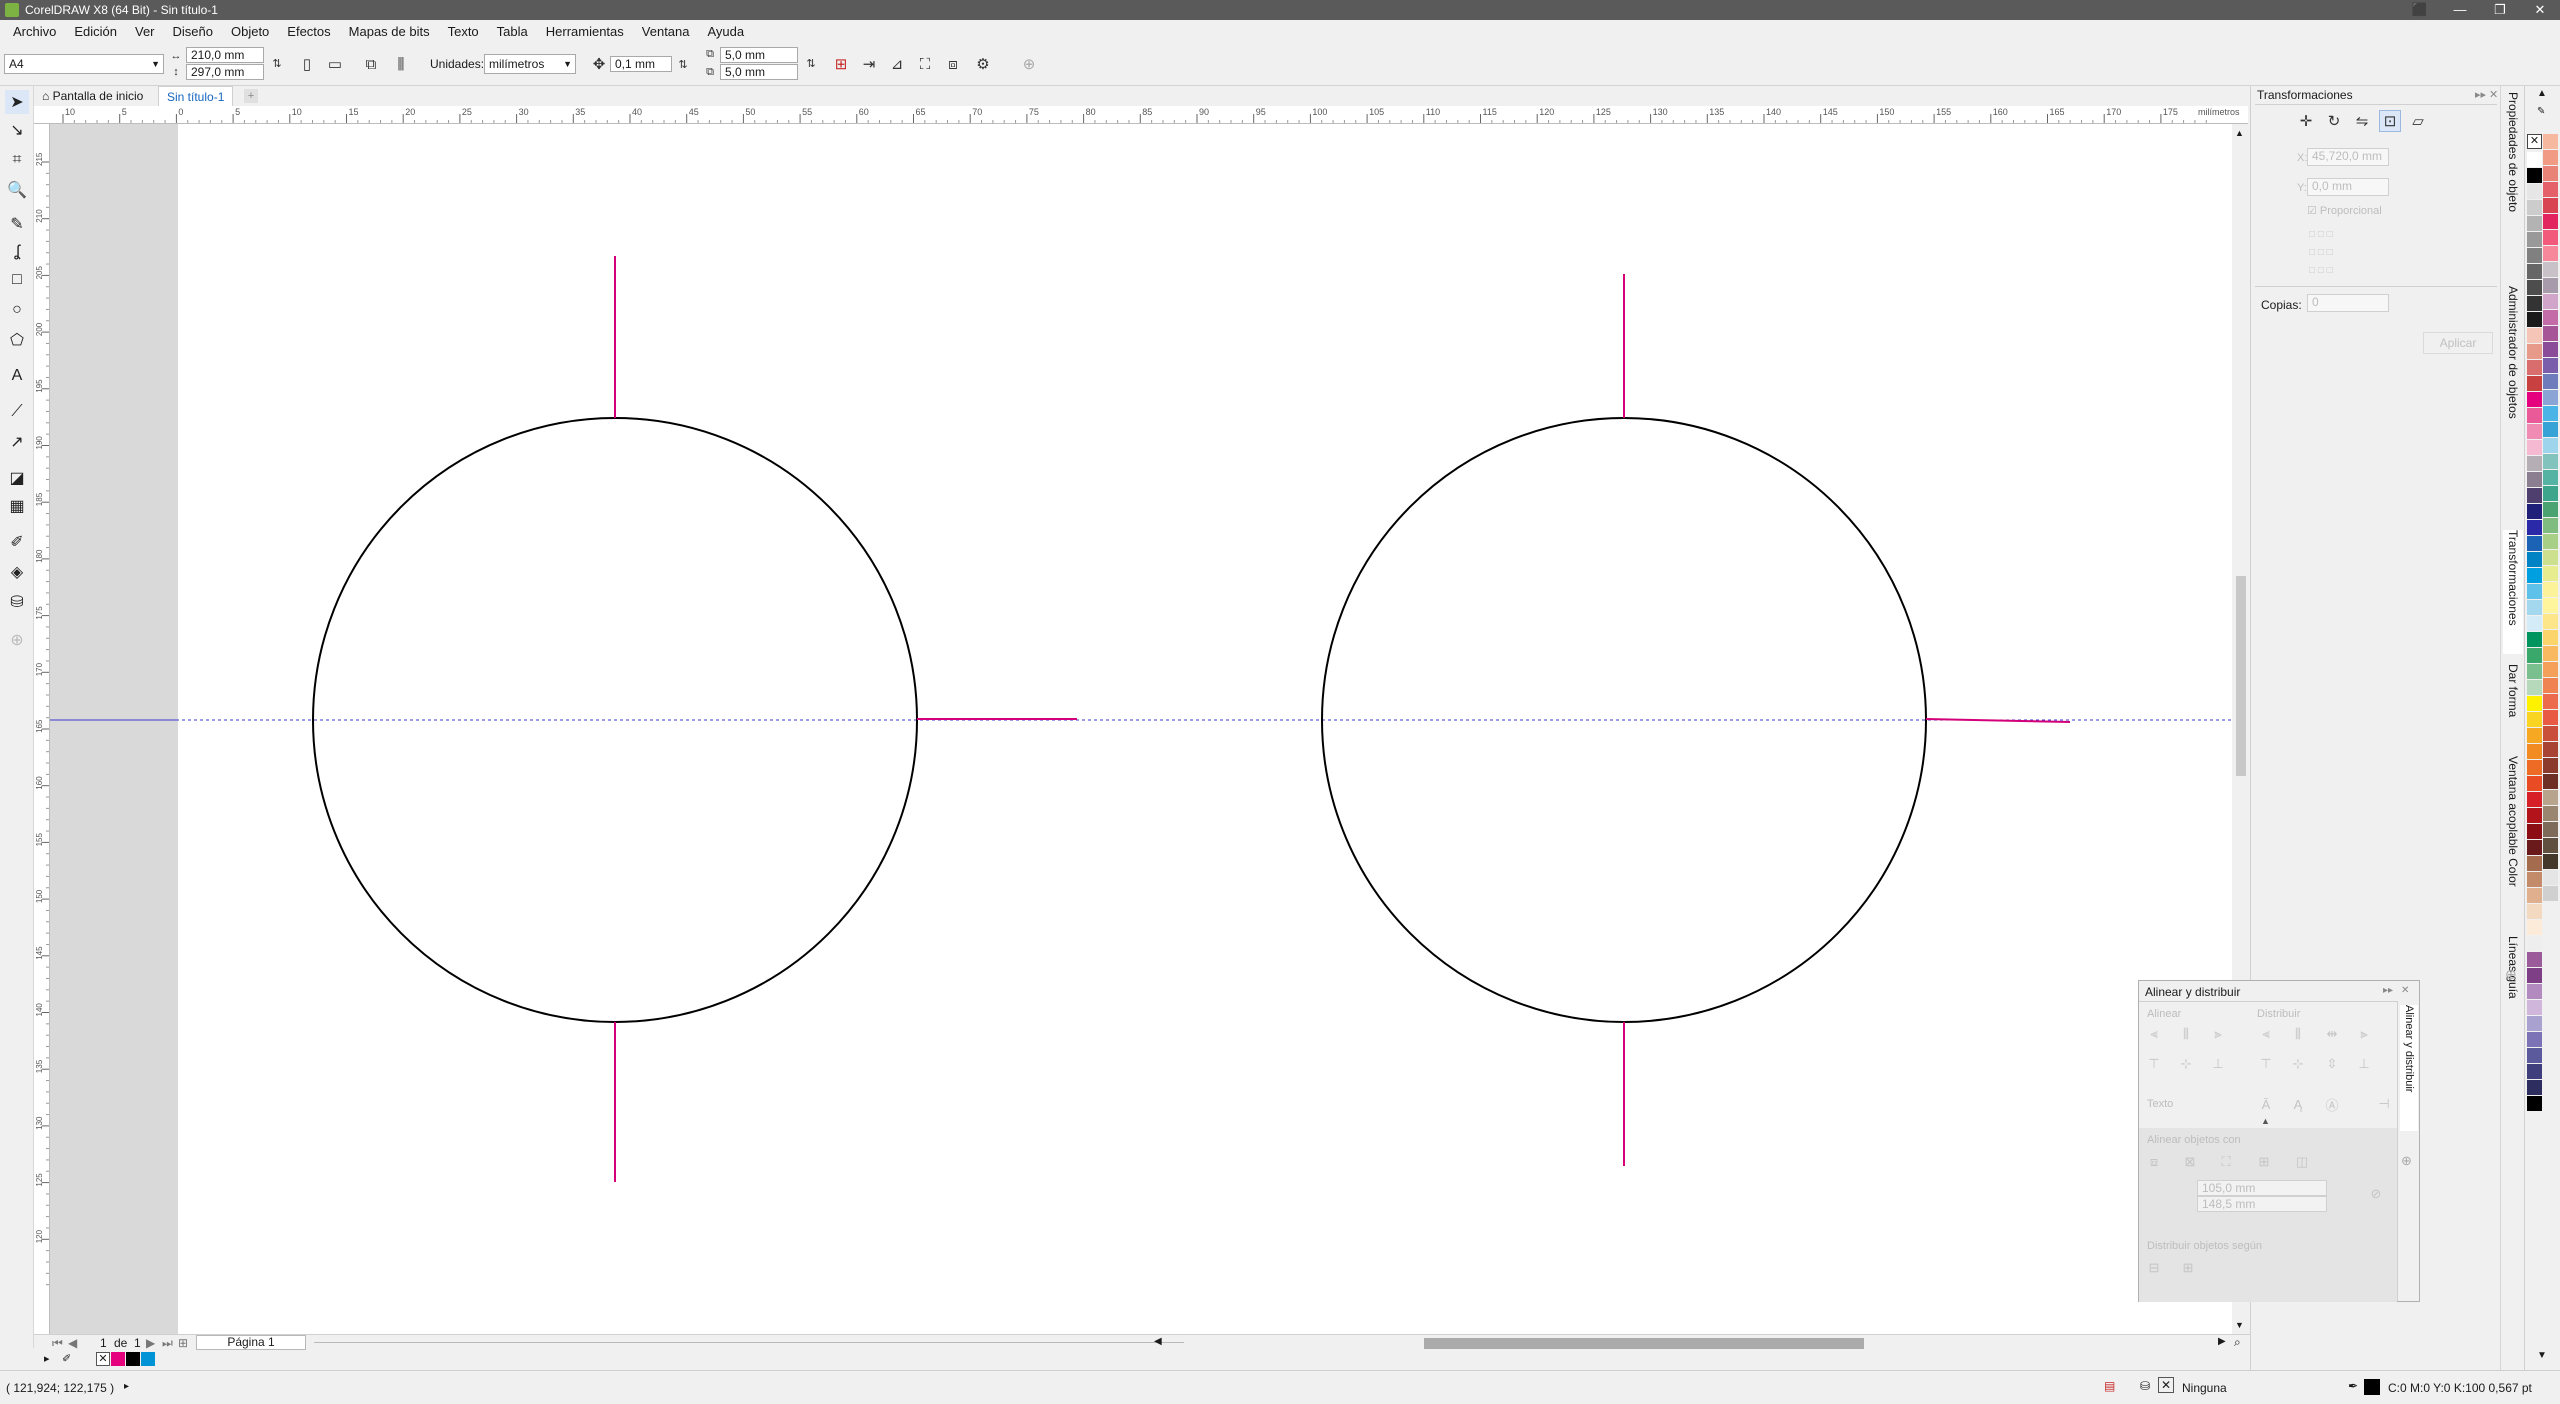  I want to click on scroll-up-icon: ▲, so click(2239, 133).